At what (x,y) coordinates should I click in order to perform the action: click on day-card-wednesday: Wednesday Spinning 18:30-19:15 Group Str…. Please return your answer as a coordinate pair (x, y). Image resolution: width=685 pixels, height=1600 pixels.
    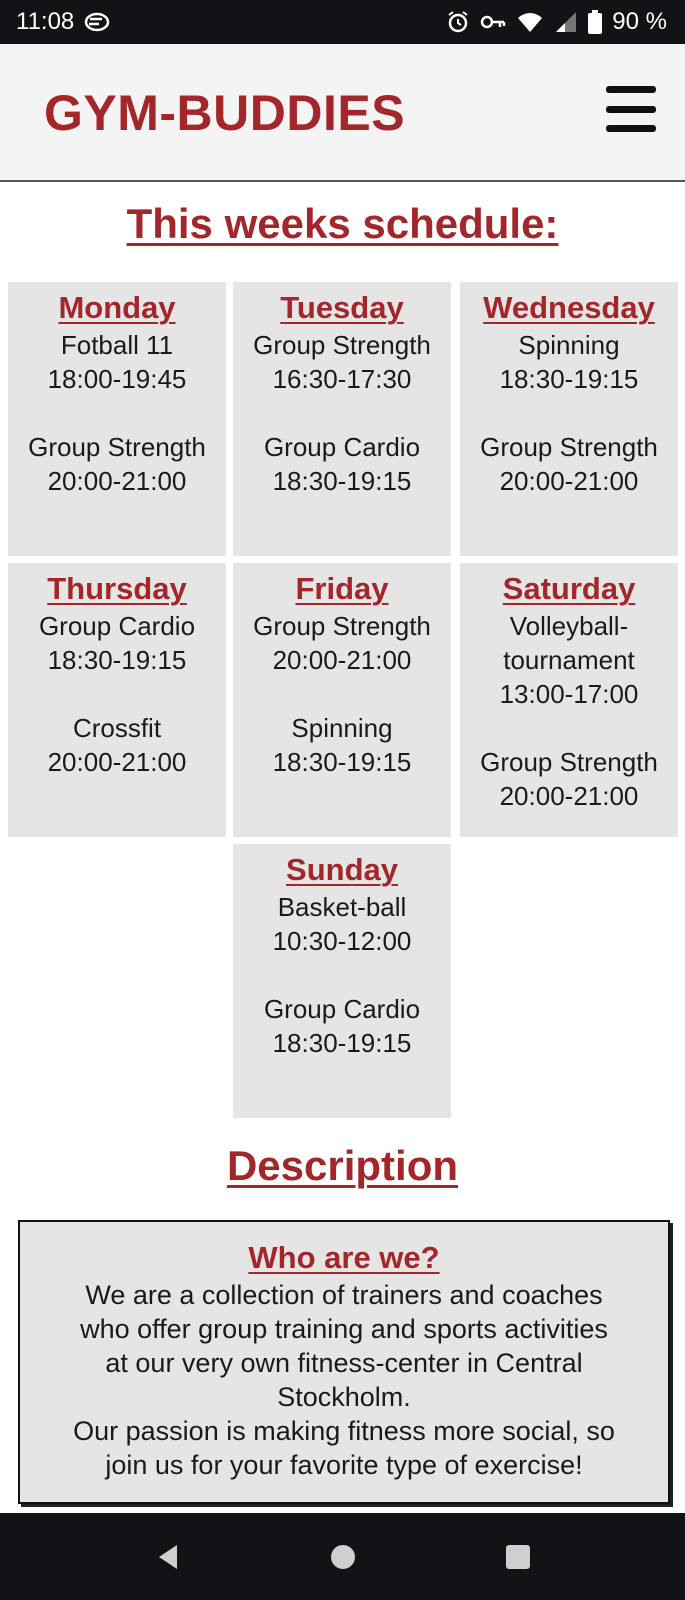
    Looking at the image, I should click on (569, 419).